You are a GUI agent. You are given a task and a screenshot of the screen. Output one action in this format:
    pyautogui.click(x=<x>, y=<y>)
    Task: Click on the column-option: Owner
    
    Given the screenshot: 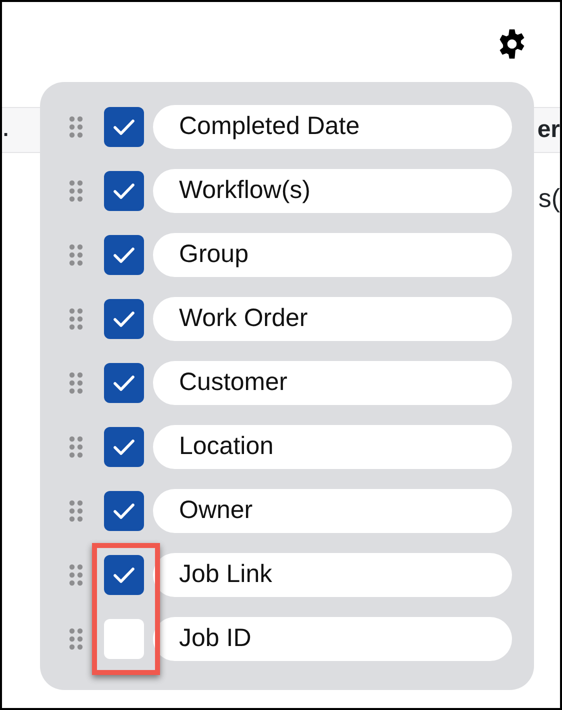 What is the action you would take?
    pyautogui.click(x=332, y=511)
    